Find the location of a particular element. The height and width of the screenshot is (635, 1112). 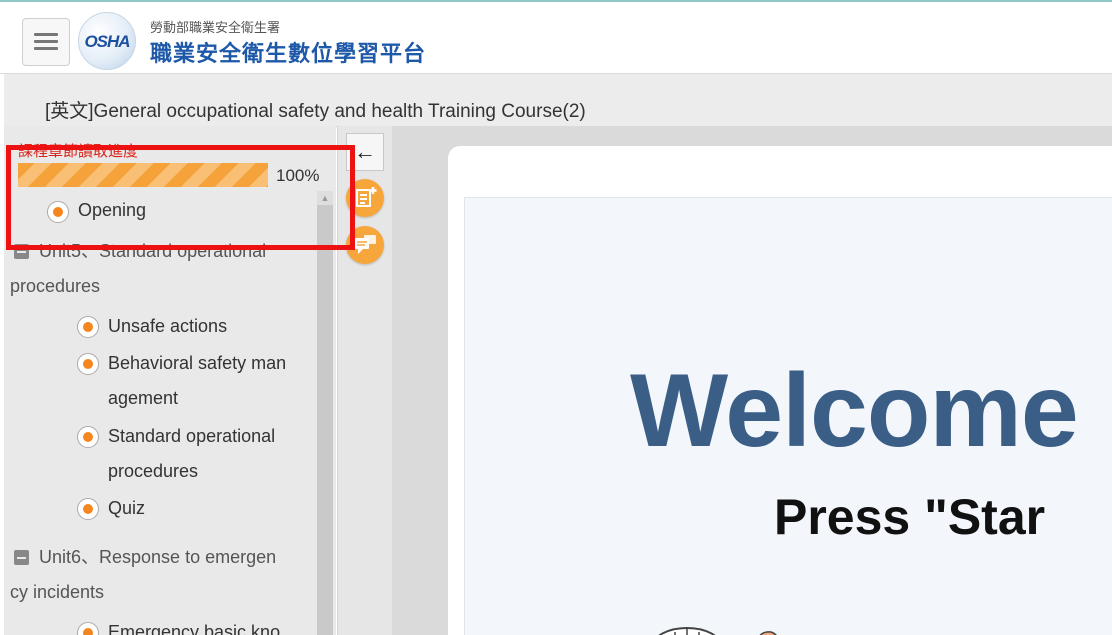

outline-item: Standard operational is located at coordinates (191, 436).